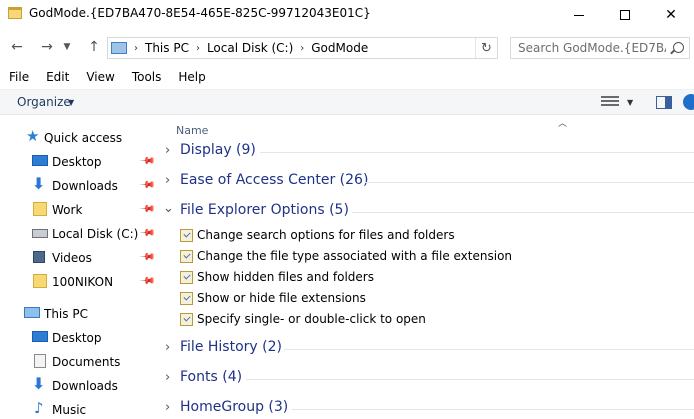  Describe the element at coordinates (231, 347) in the screenshot. I see `group-title: File History (2)` at that location.